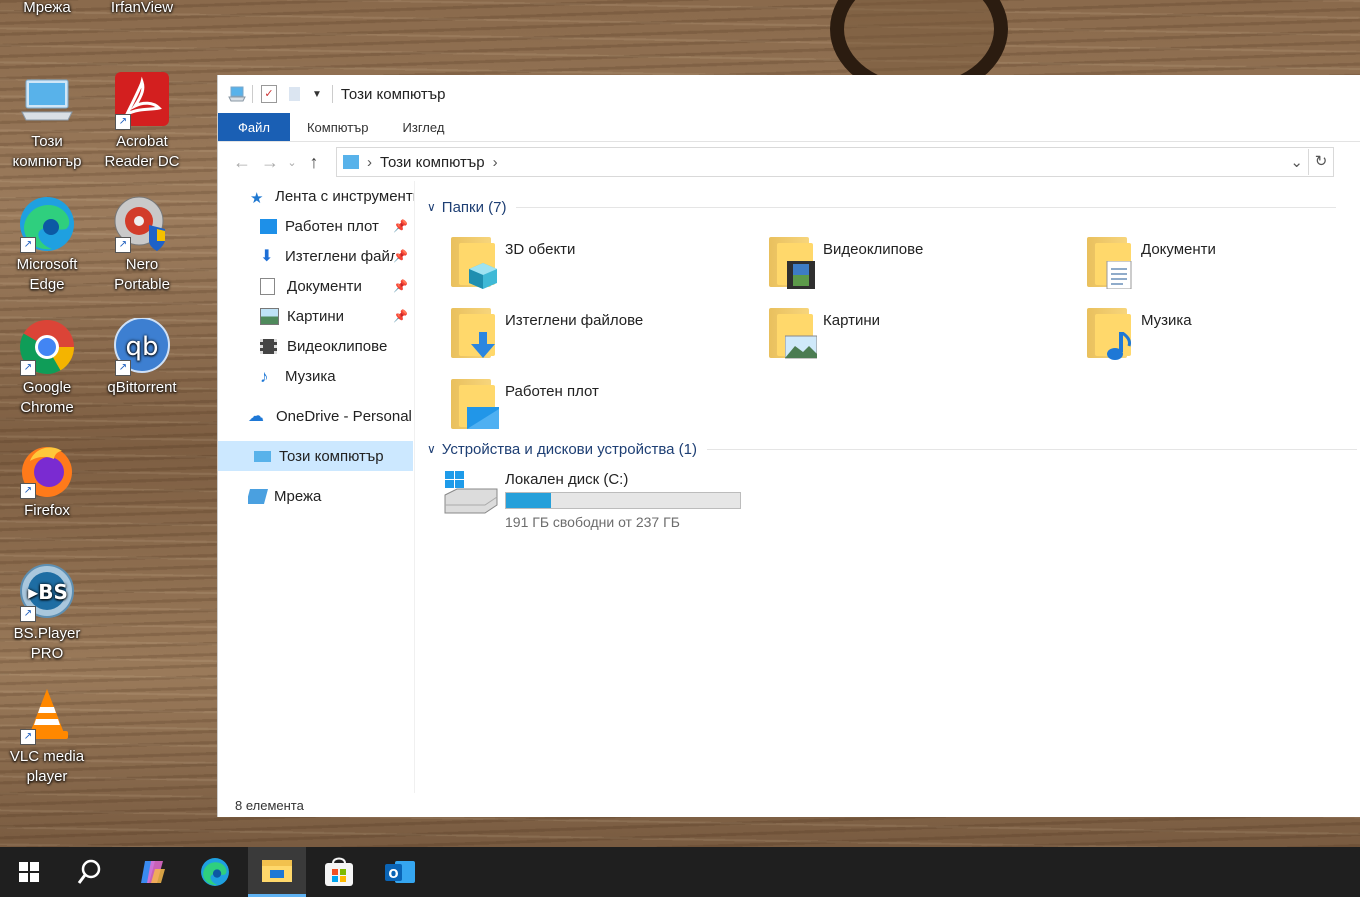 The height and width of the screenshot is (897, 1360). I want to click on up-arrow-icon: ↑, so click(314, 162).